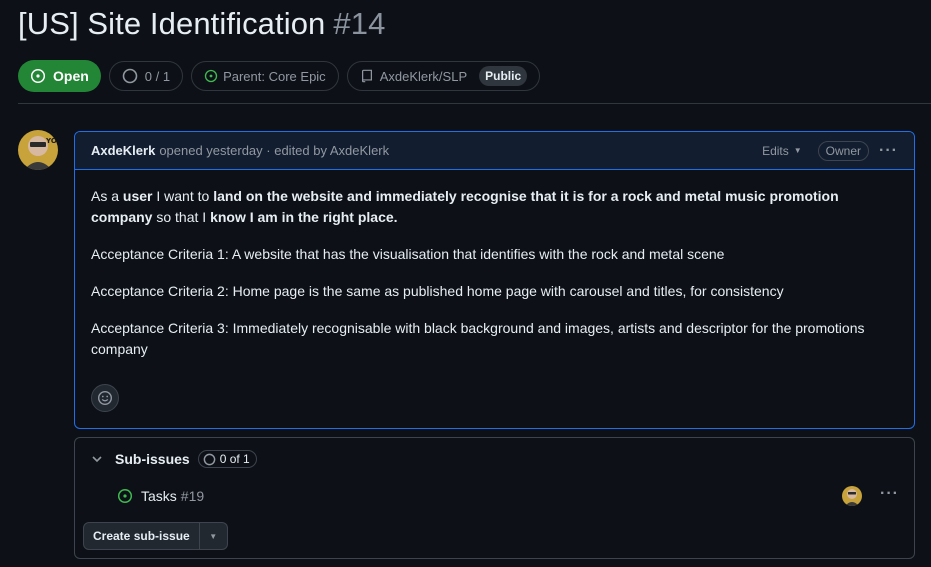 The width and height of the screenshot is (931, 567). Describe the element at coordinates (137, 196) in the screenshot. I see `story-bold: user` at that location.